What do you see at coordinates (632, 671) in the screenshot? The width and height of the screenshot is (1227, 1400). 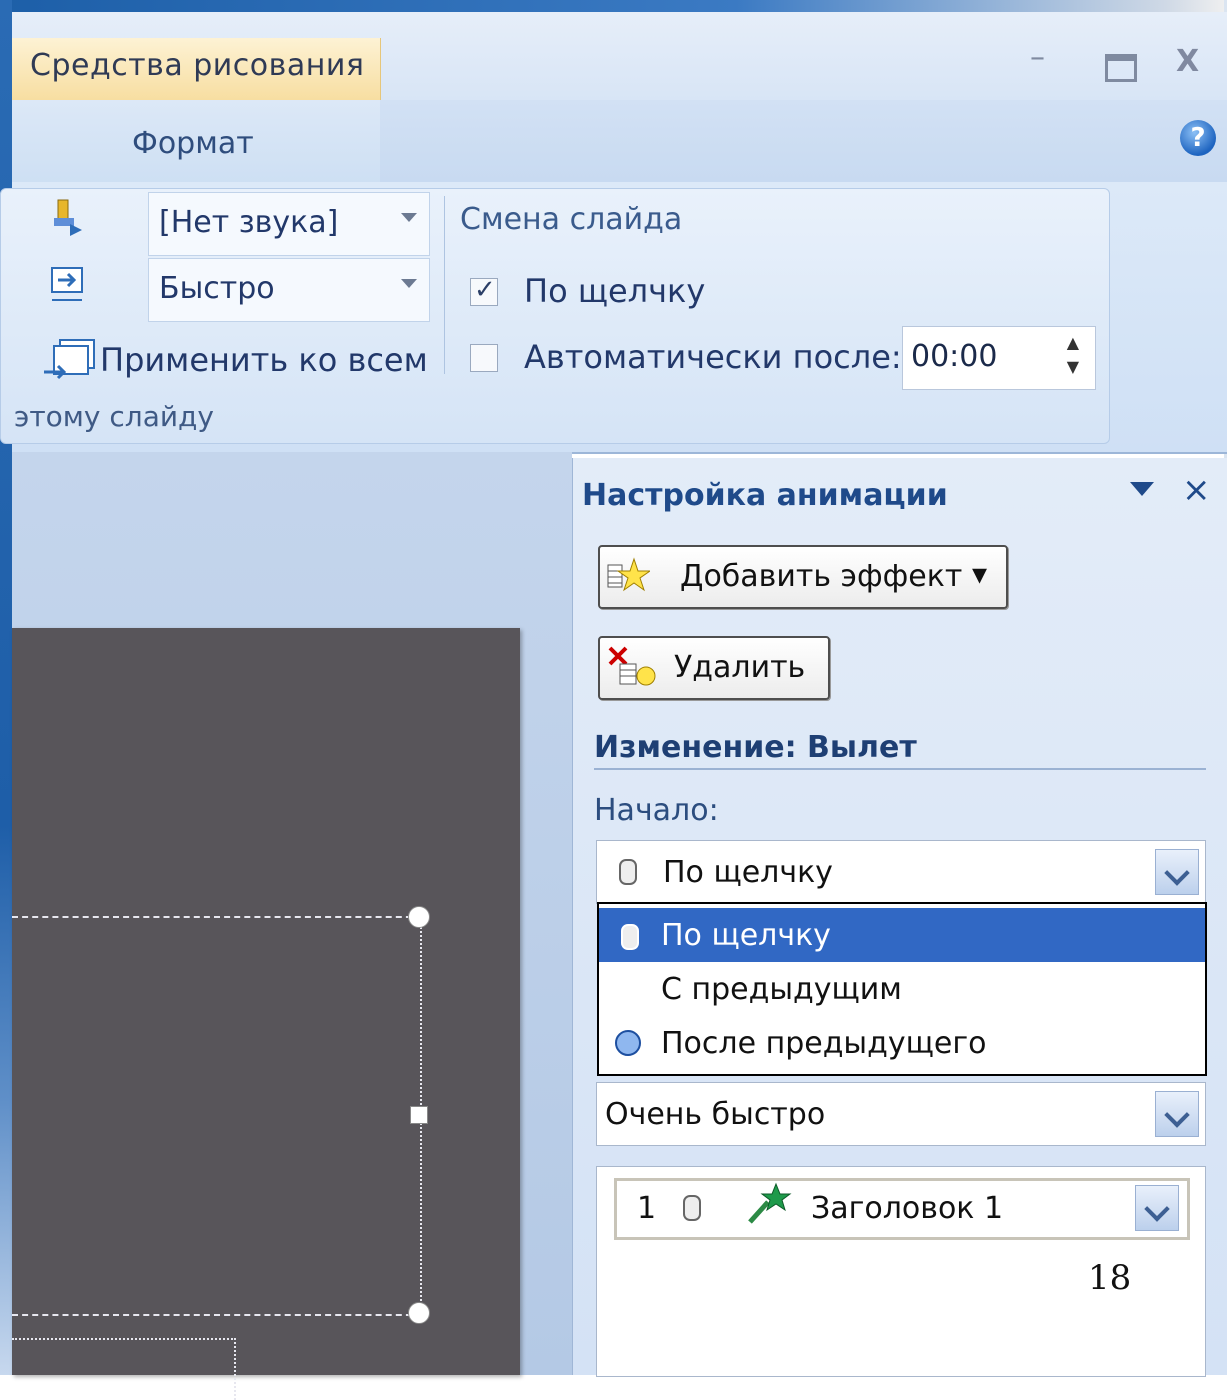 I see `delete-icon` at bounding box center [632, 671].